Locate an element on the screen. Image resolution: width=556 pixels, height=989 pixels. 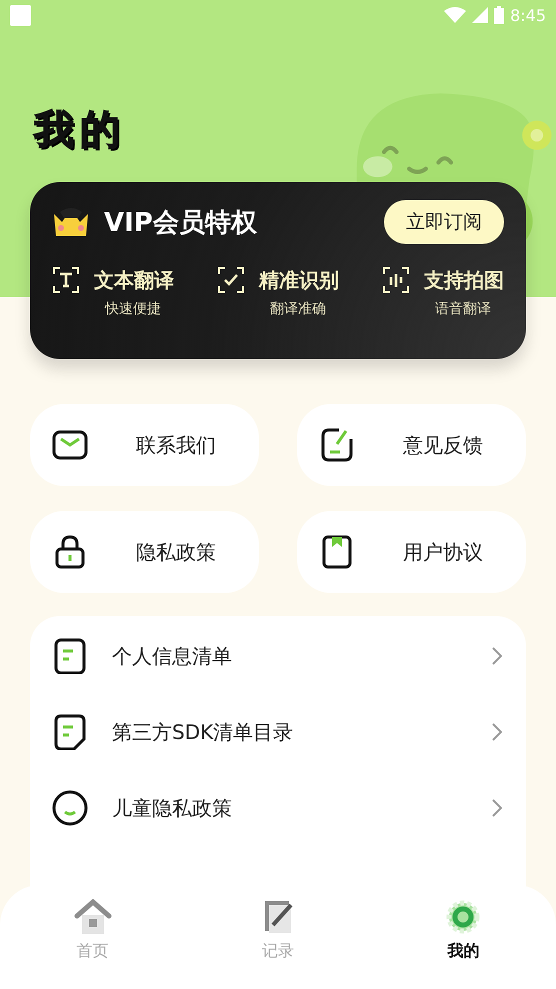
check-scan-icon is located at coordinates (231, 280).